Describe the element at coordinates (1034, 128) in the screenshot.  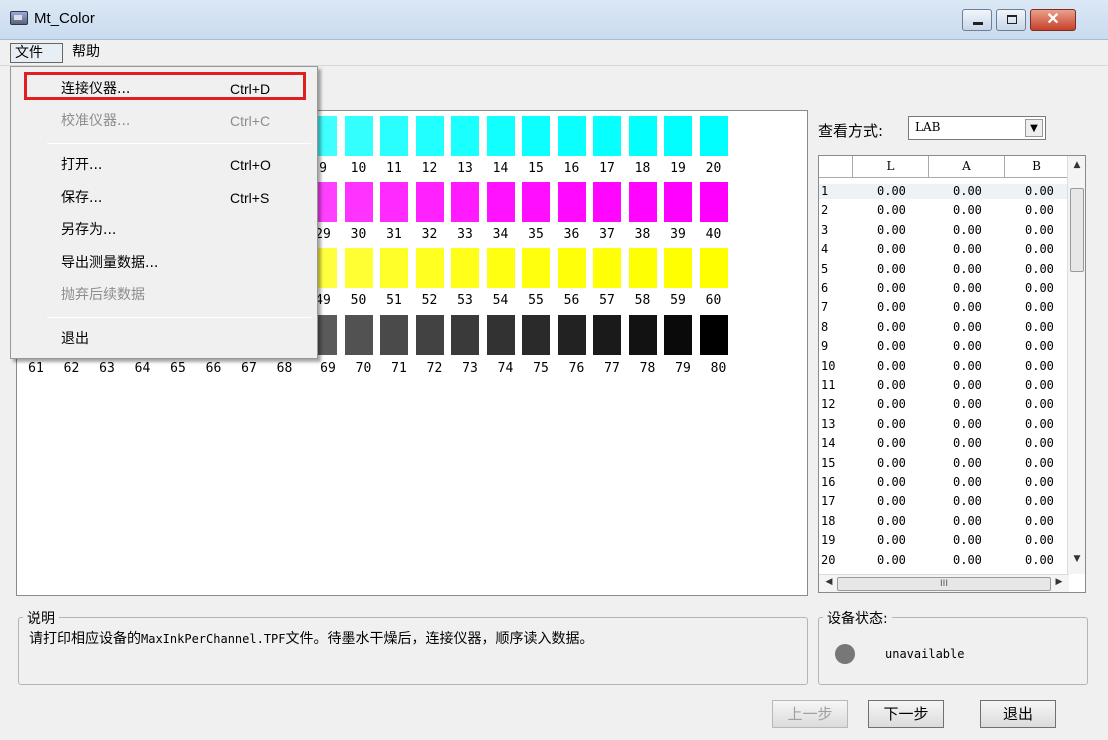
I see `chevron-down-icon: ▼` at that location.